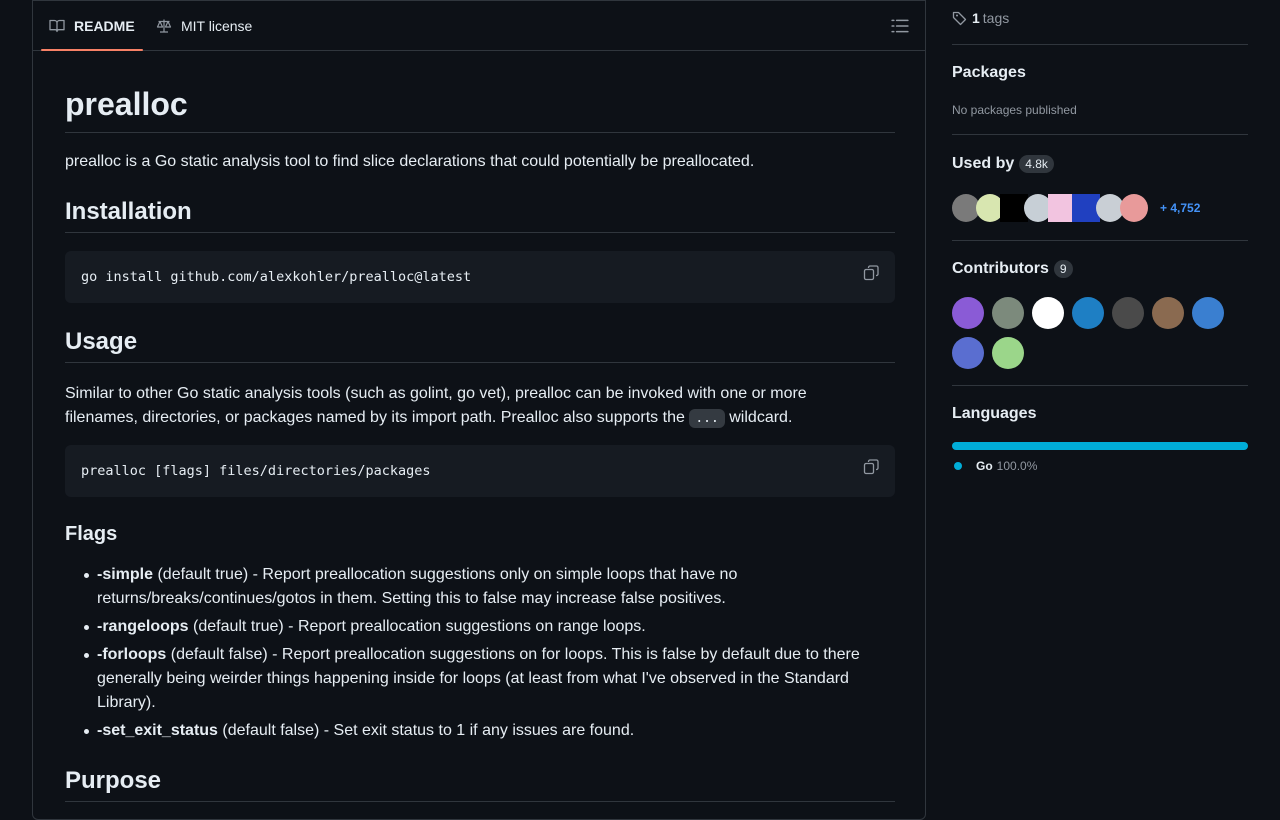 The width and height of the screenshot is (1280, 820). What do you see at coordinates (1063, 269) in the screenshot?
I see `contributors-count: 9` at bounding box center [1063, 269].